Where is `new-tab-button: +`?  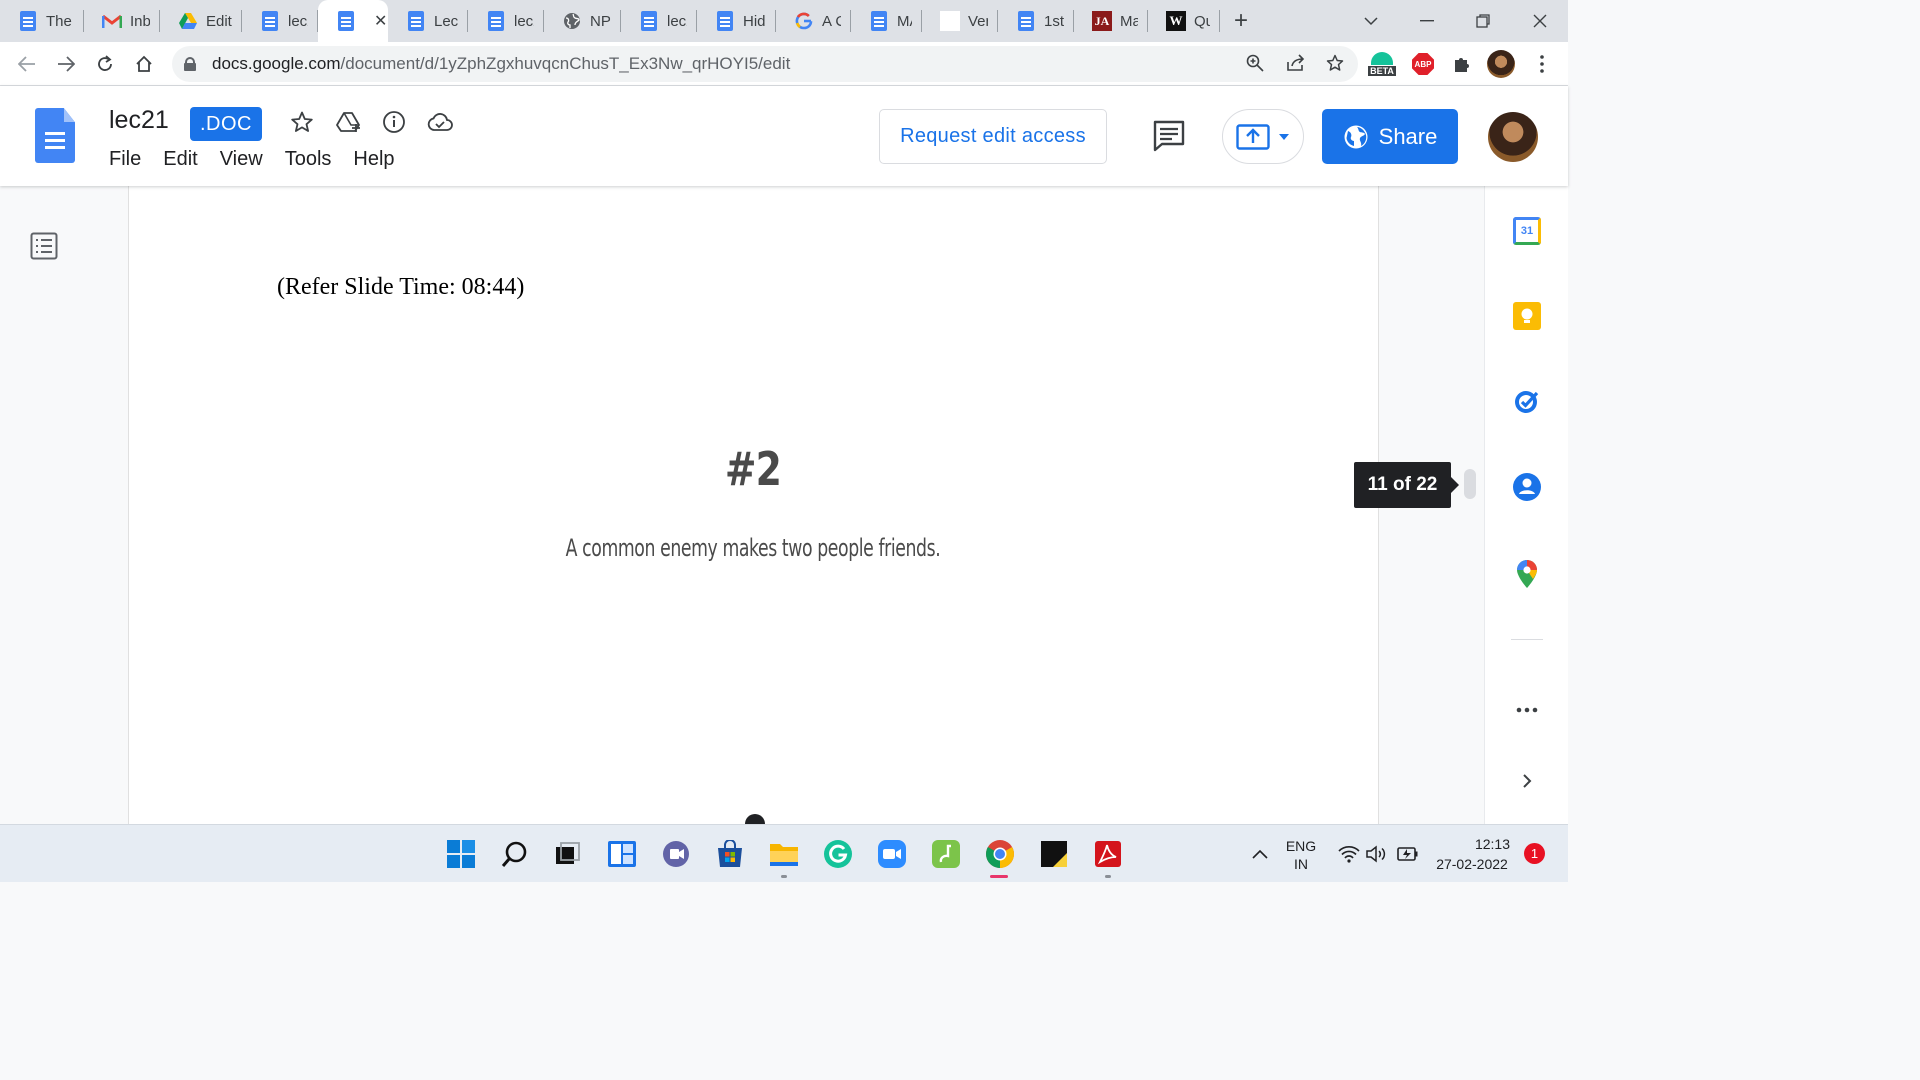
new-tab-button: + is located at coordinates (1241, 21).